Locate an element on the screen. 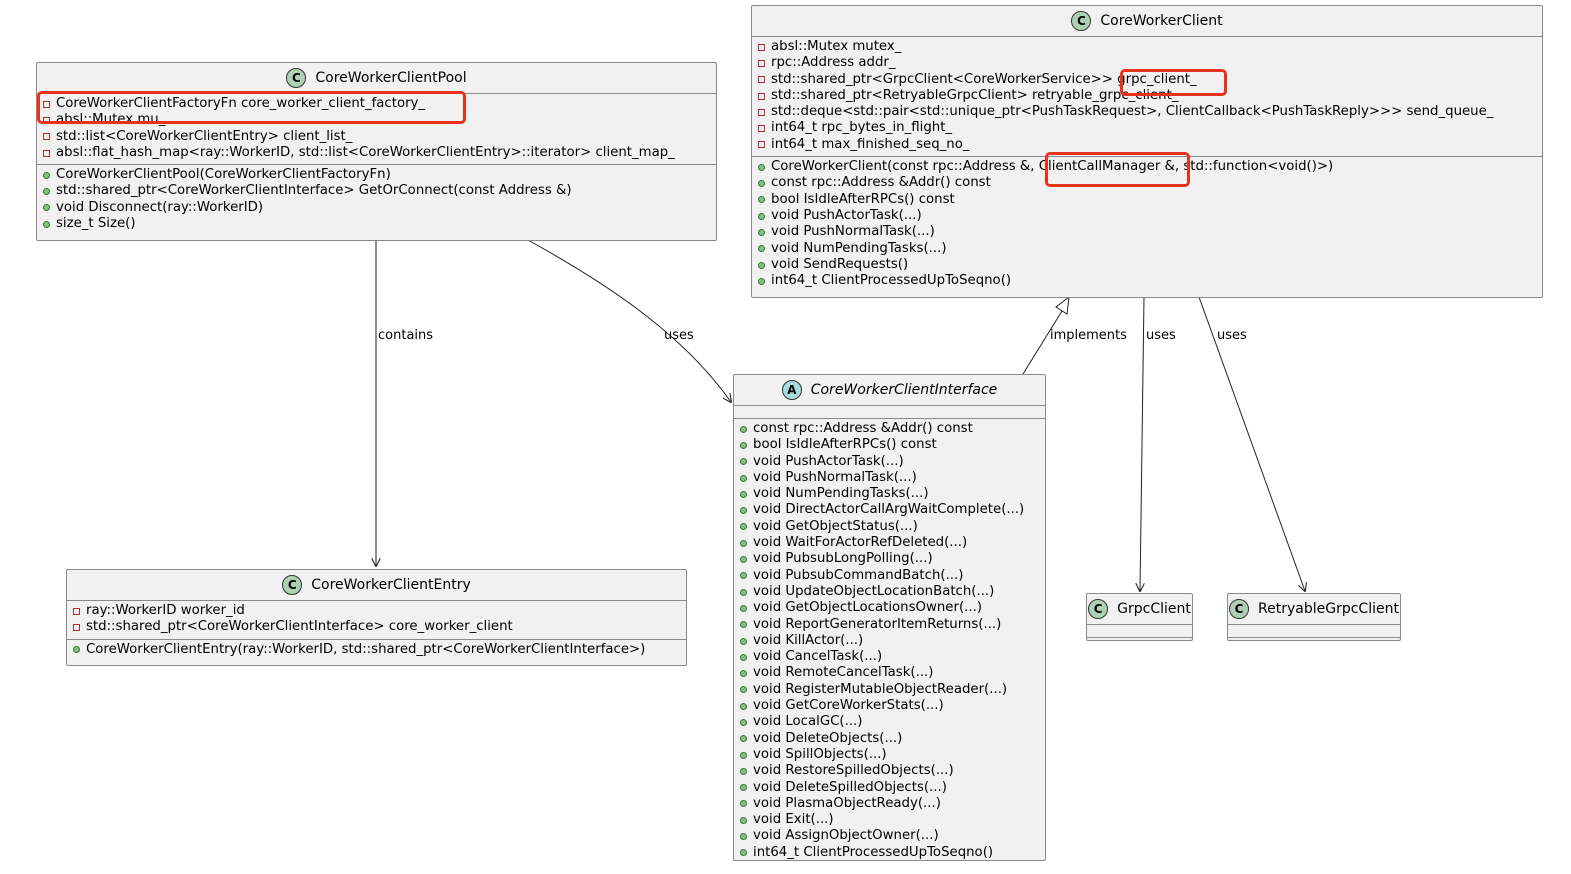 The height and width of the screenshot is (874, 1571). public-member: void Disconnect(ray::WorkerID) is located at coordinates (376, 208).